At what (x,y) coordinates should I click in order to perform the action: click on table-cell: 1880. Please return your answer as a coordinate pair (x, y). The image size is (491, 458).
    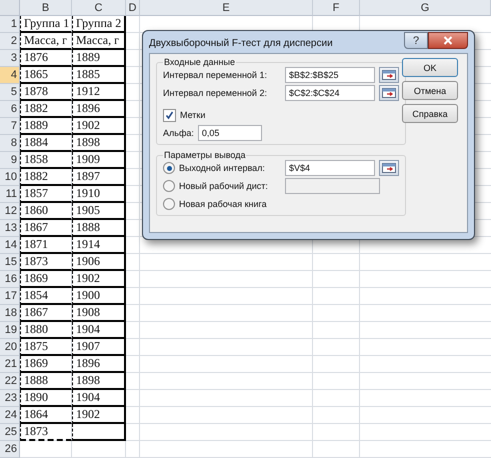
    Looking at the image, I should click on (46, 330).